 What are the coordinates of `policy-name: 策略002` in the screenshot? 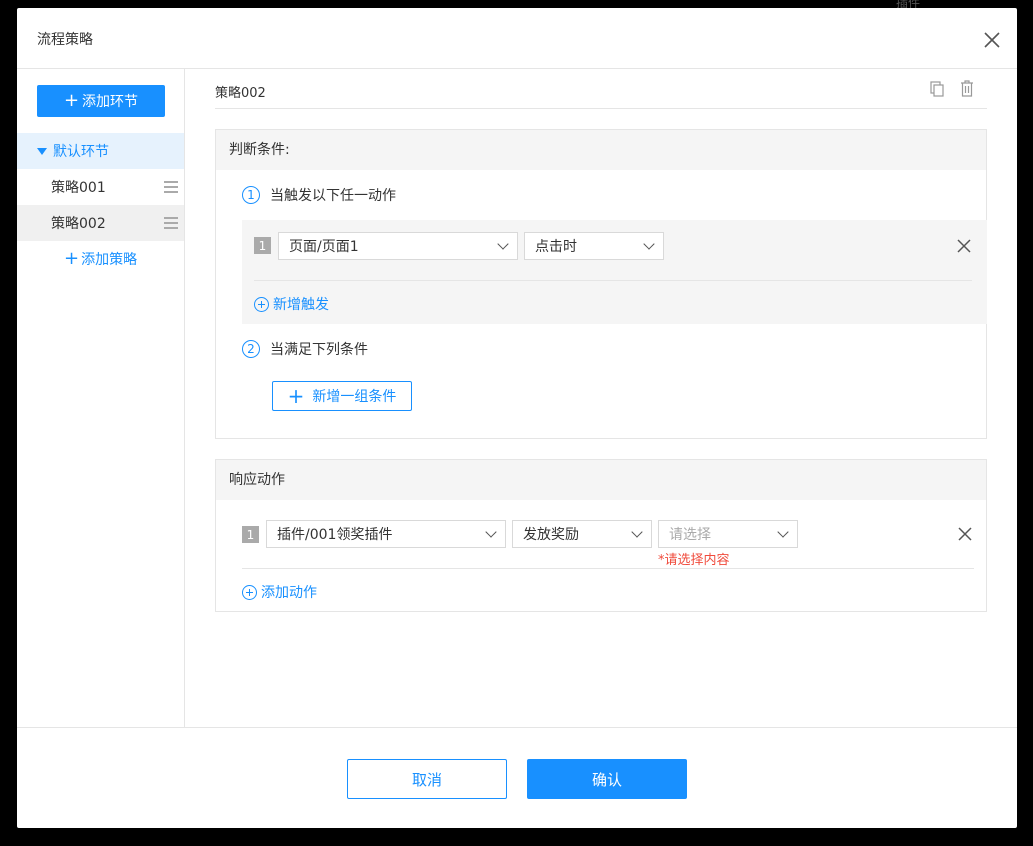 It's located at (240, 93).